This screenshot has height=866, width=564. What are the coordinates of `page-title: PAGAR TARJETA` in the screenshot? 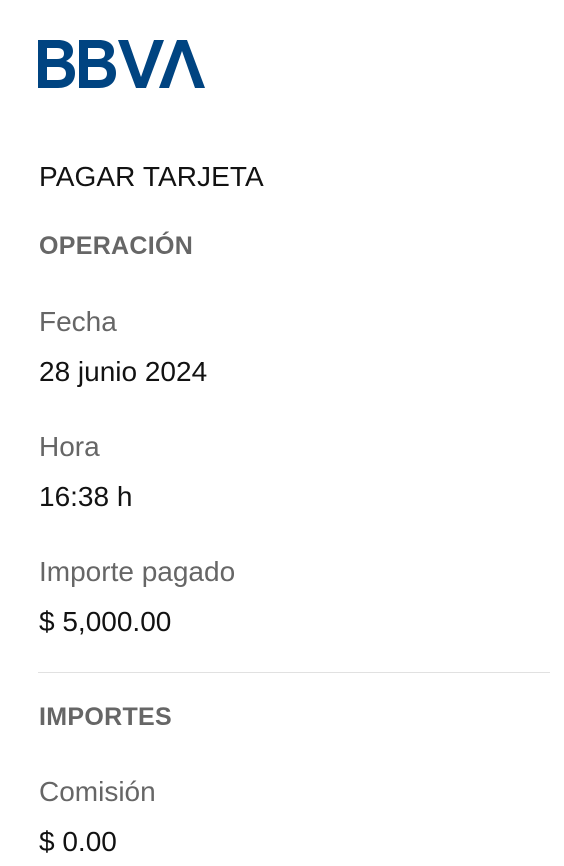 It's located at (151, 176).